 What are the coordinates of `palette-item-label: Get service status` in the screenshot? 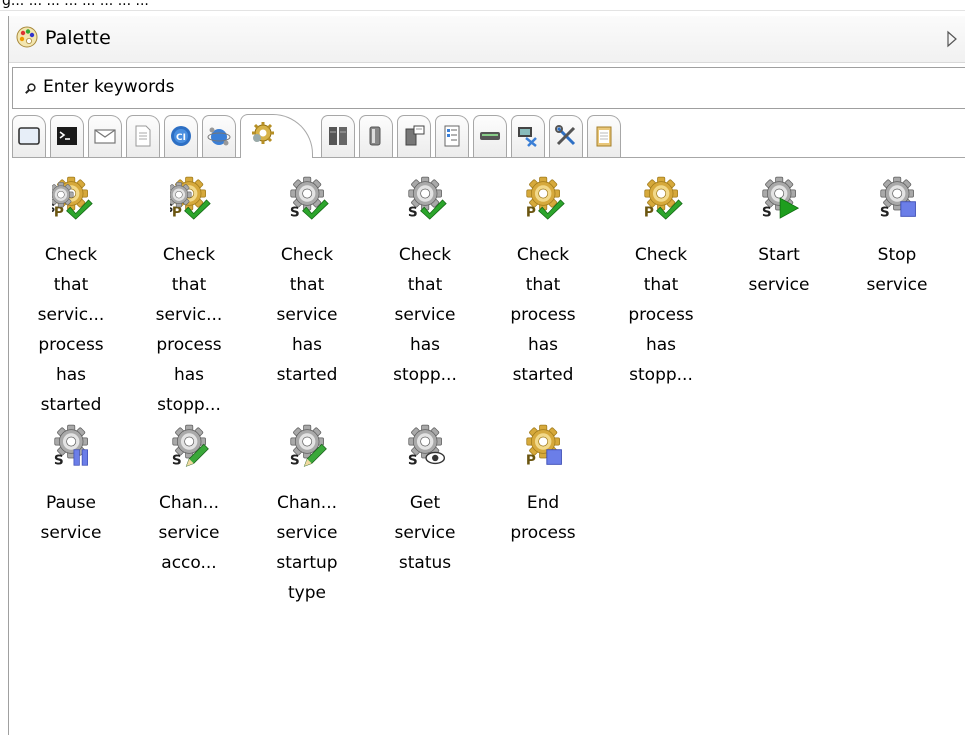 It's located at (425, 533).